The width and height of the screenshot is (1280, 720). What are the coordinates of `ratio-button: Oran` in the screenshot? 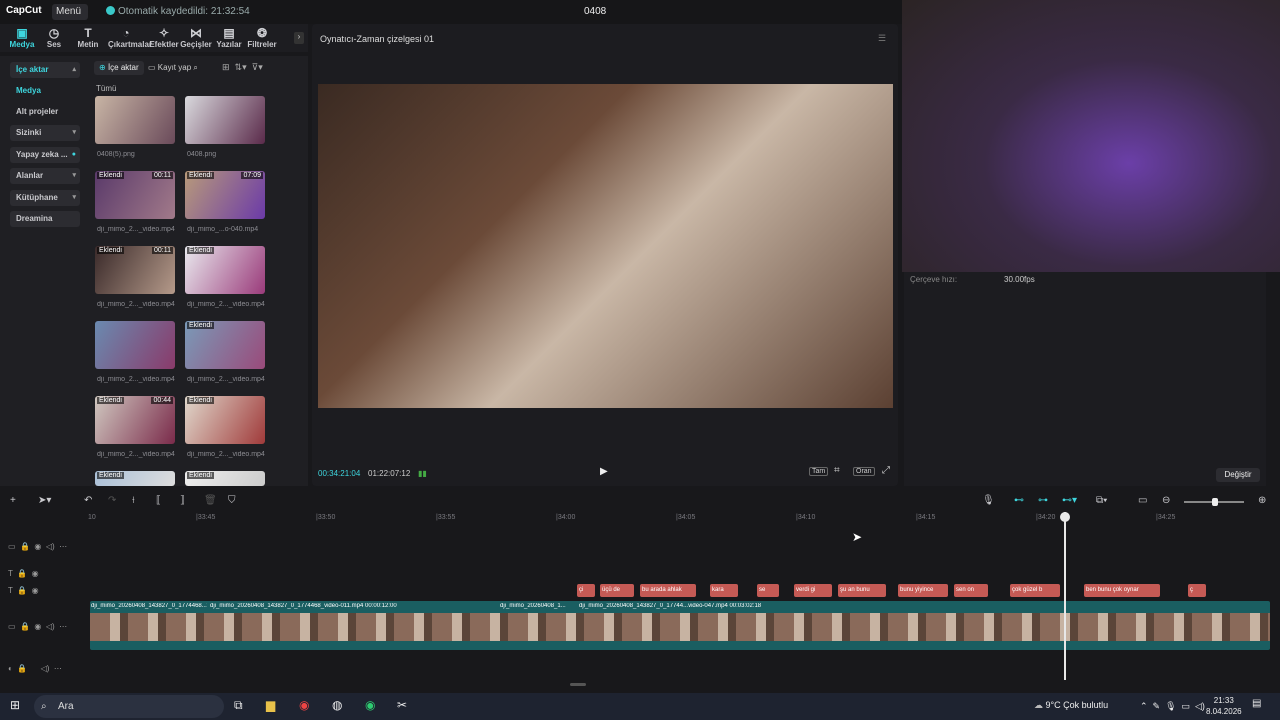 It's located at (864, 471).